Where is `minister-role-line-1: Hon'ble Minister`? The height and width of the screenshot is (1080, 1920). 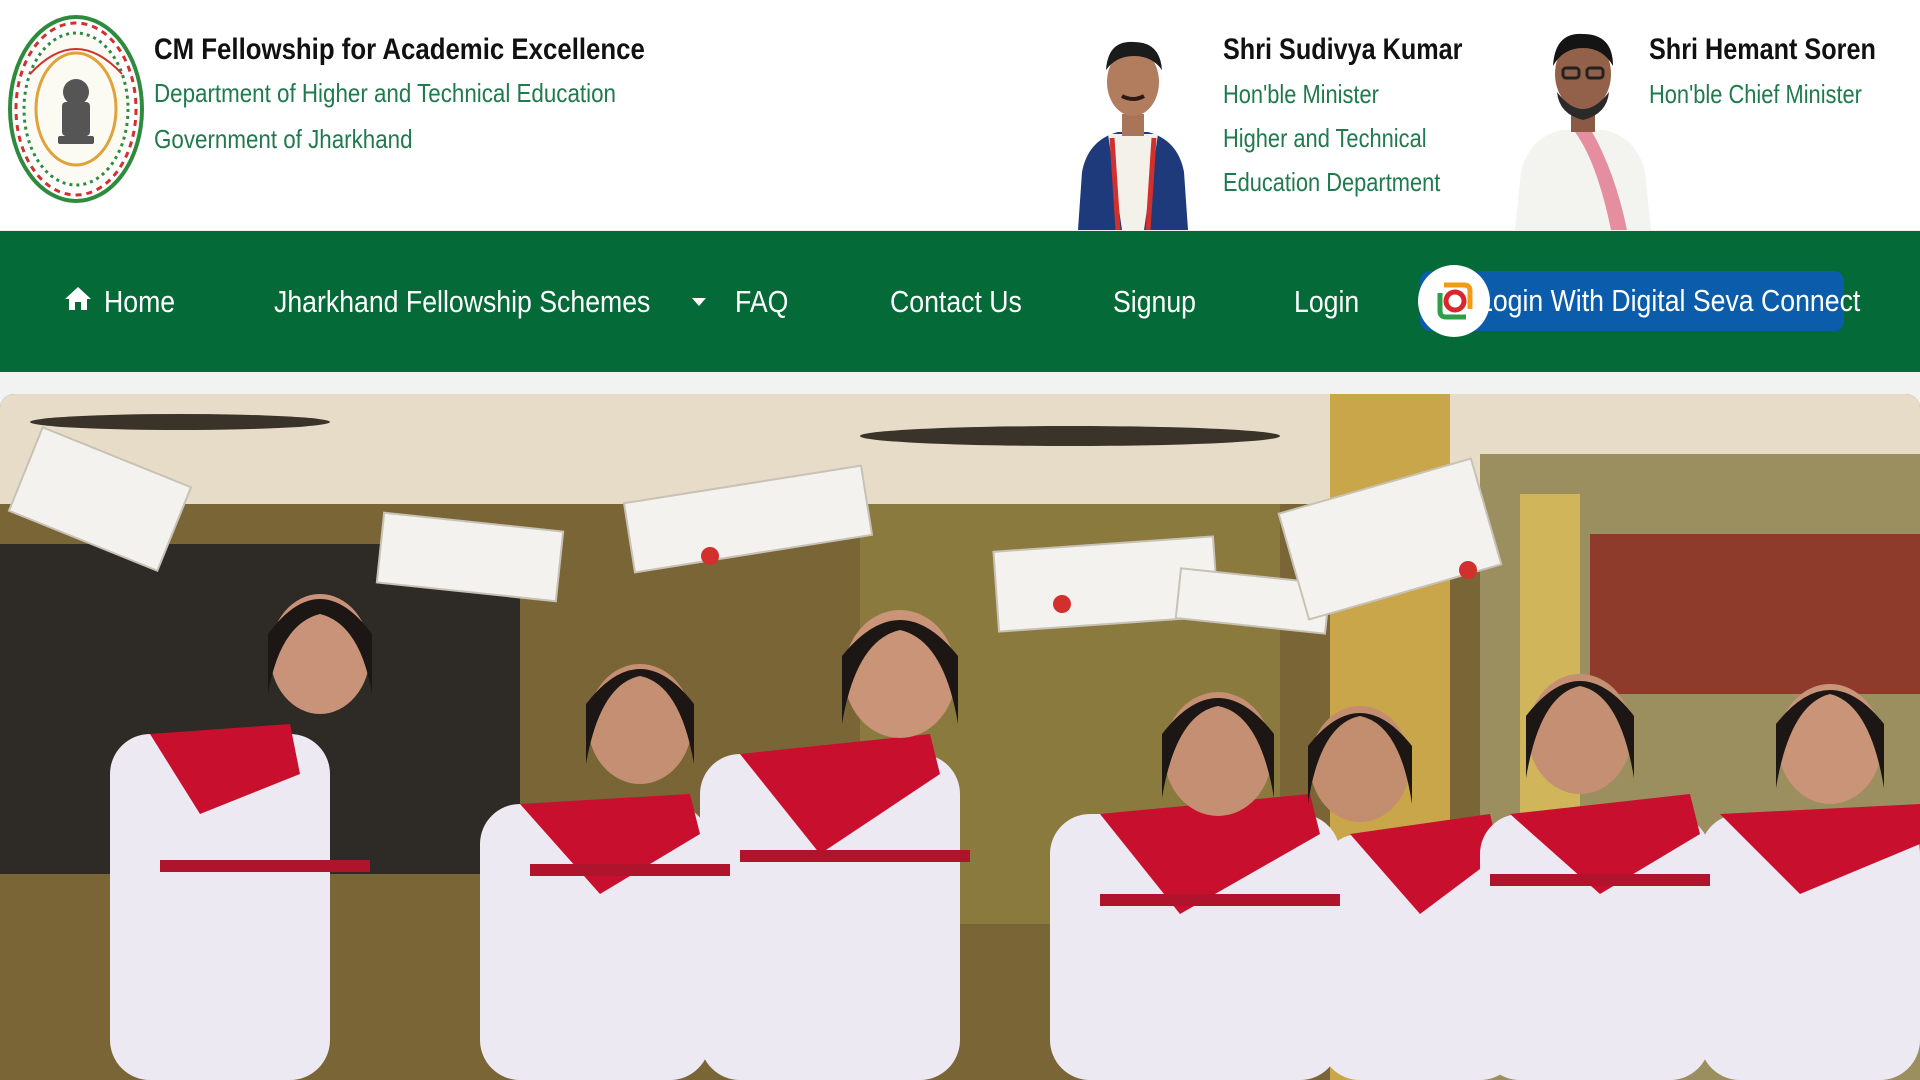
minister-role-line-1: Hon'ble Minister is located at coordinates (1301, 94).